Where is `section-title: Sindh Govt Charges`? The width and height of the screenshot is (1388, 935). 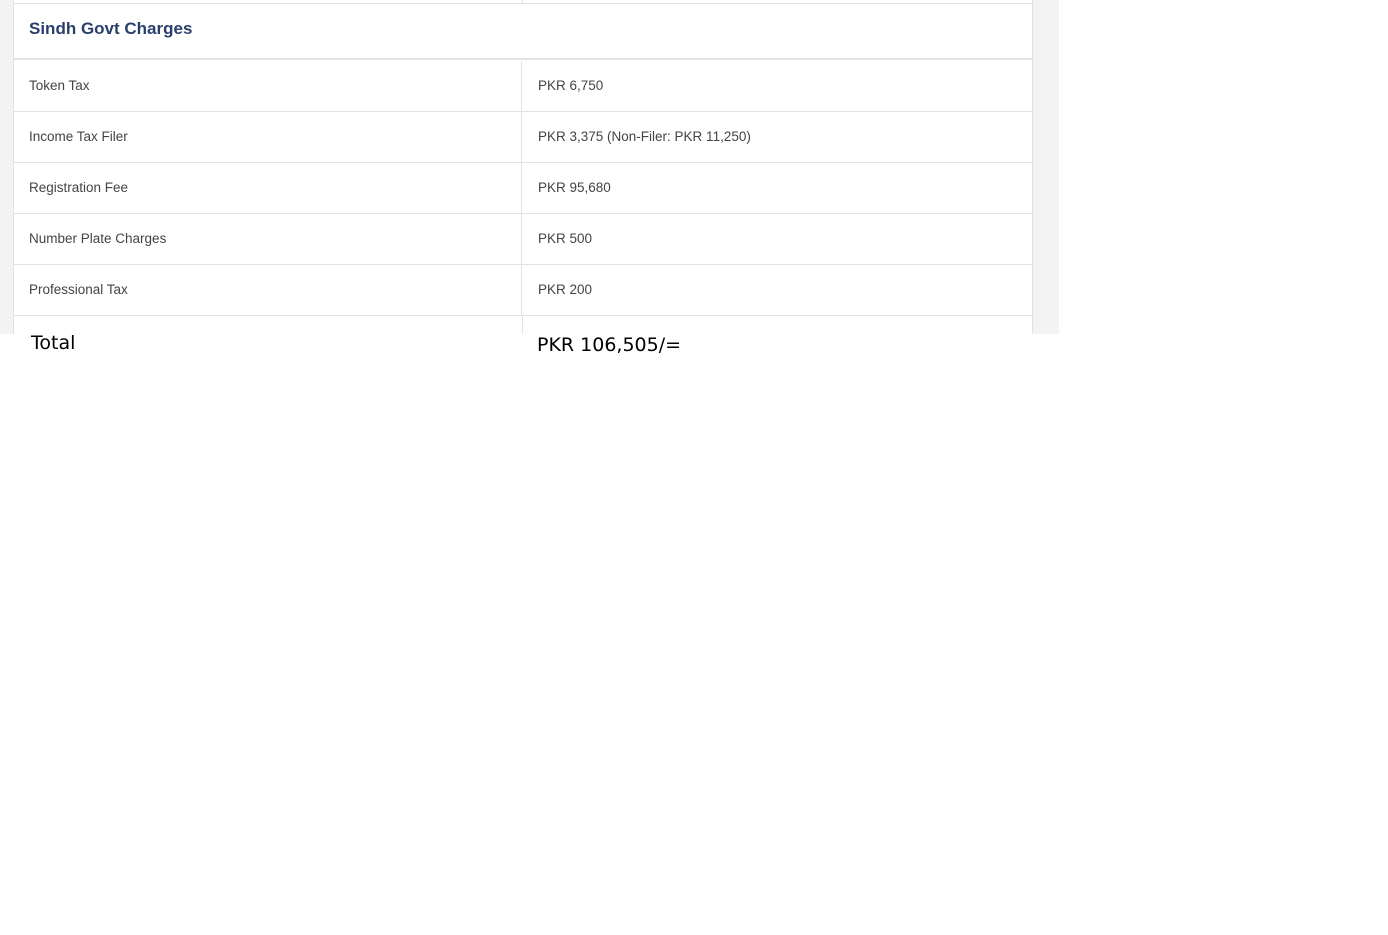 section-title: Sindh Govt Charges is located at coordinates (111, 28).